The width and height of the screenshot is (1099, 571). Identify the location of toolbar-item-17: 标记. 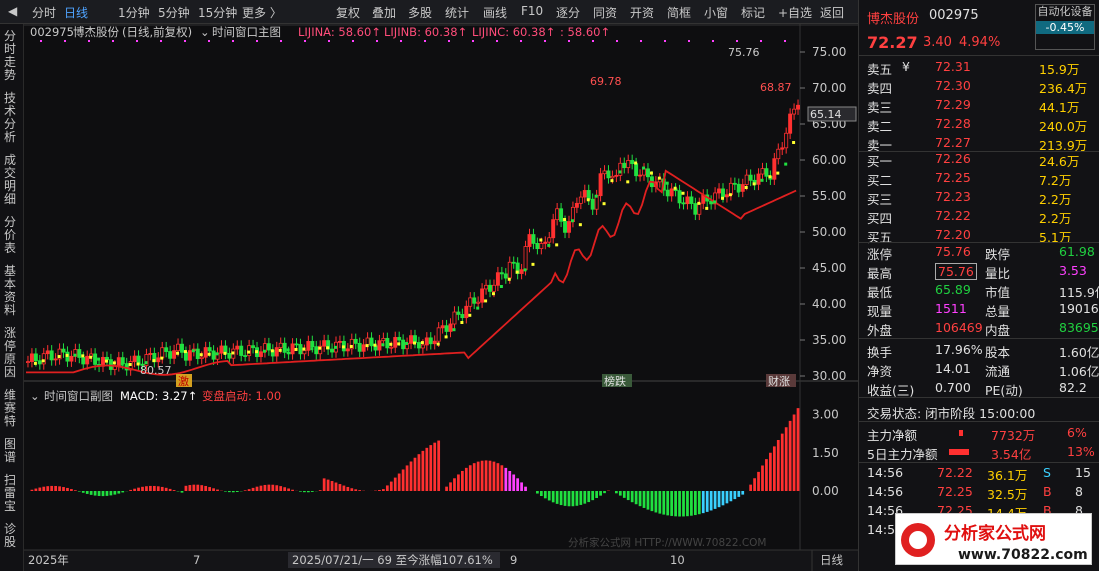
(753, 12).